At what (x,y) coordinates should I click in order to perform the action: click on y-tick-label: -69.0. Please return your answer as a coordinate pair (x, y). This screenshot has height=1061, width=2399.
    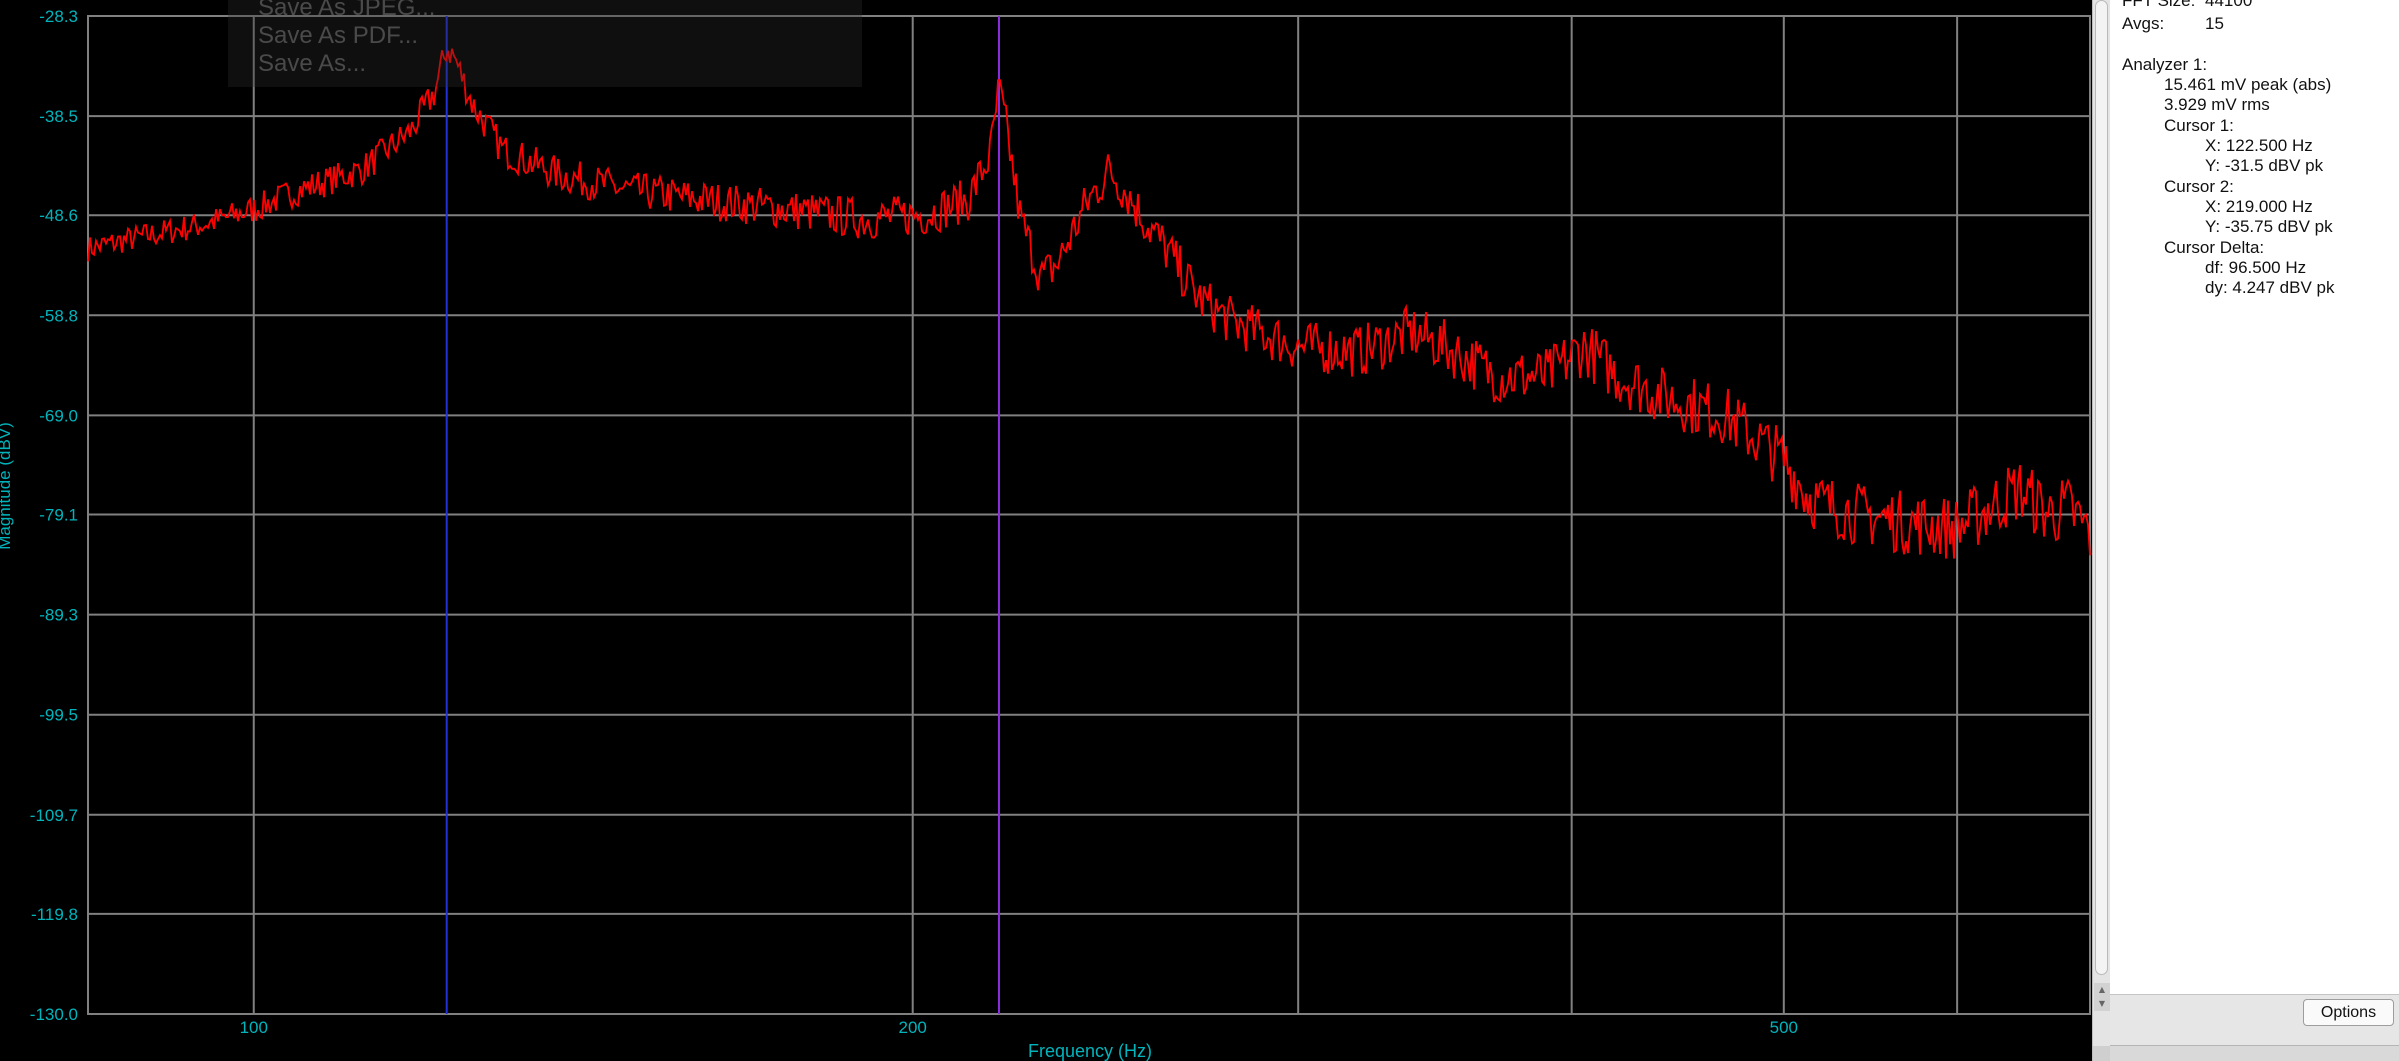
    Looking at the image, I should click on (58, 415).